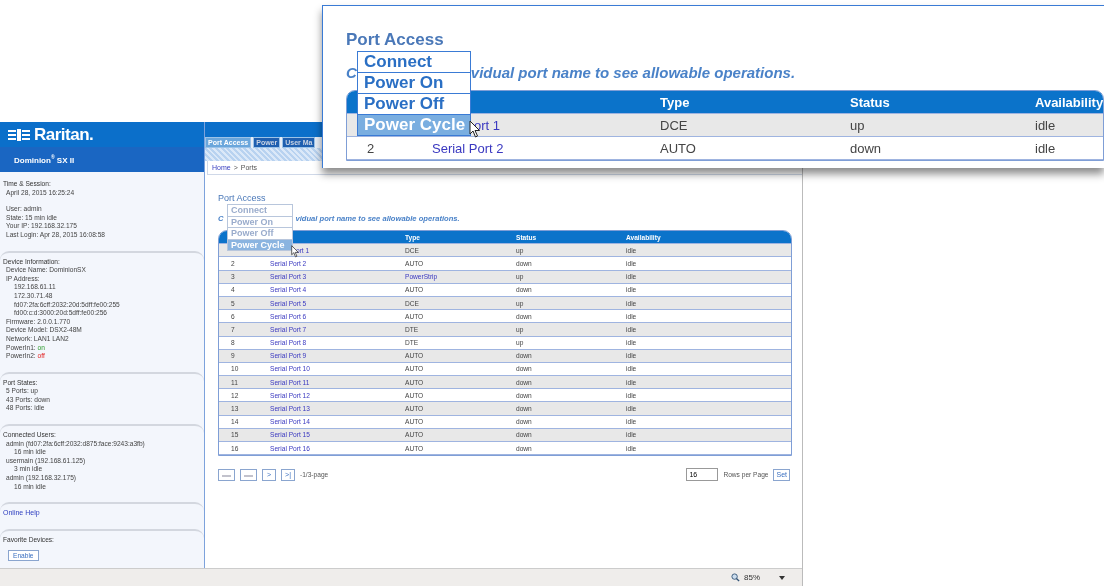  I want to click on port-name-link: Serial Port 2, so click(468, 148).